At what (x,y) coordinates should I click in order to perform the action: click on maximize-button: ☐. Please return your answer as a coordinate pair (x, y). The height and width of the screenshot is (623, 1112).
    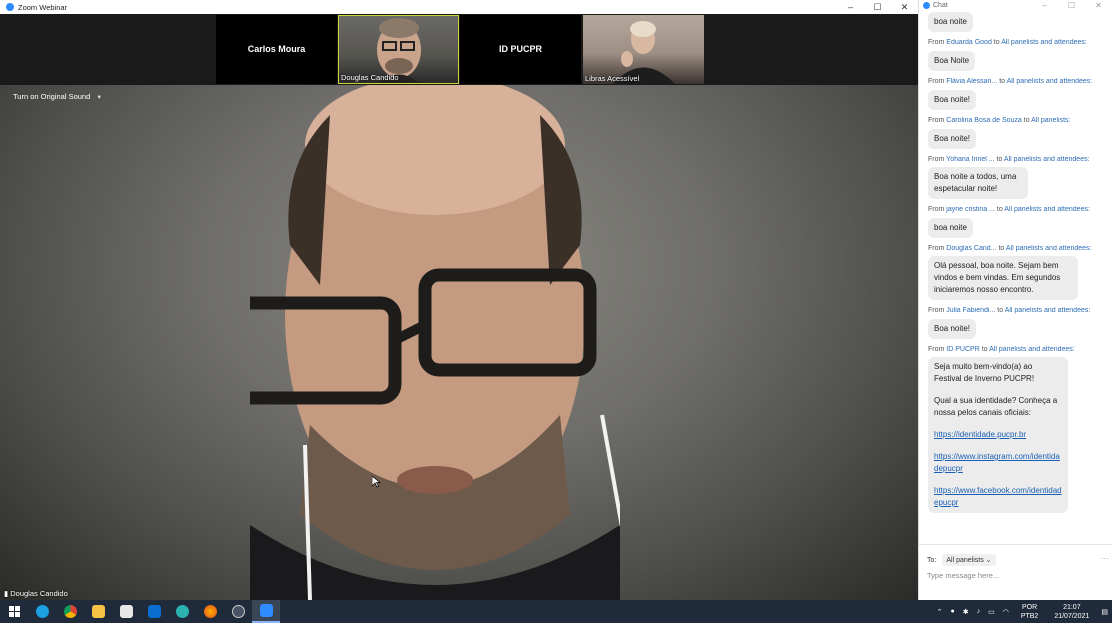
    Looking at the image, I should click on (877, 7).